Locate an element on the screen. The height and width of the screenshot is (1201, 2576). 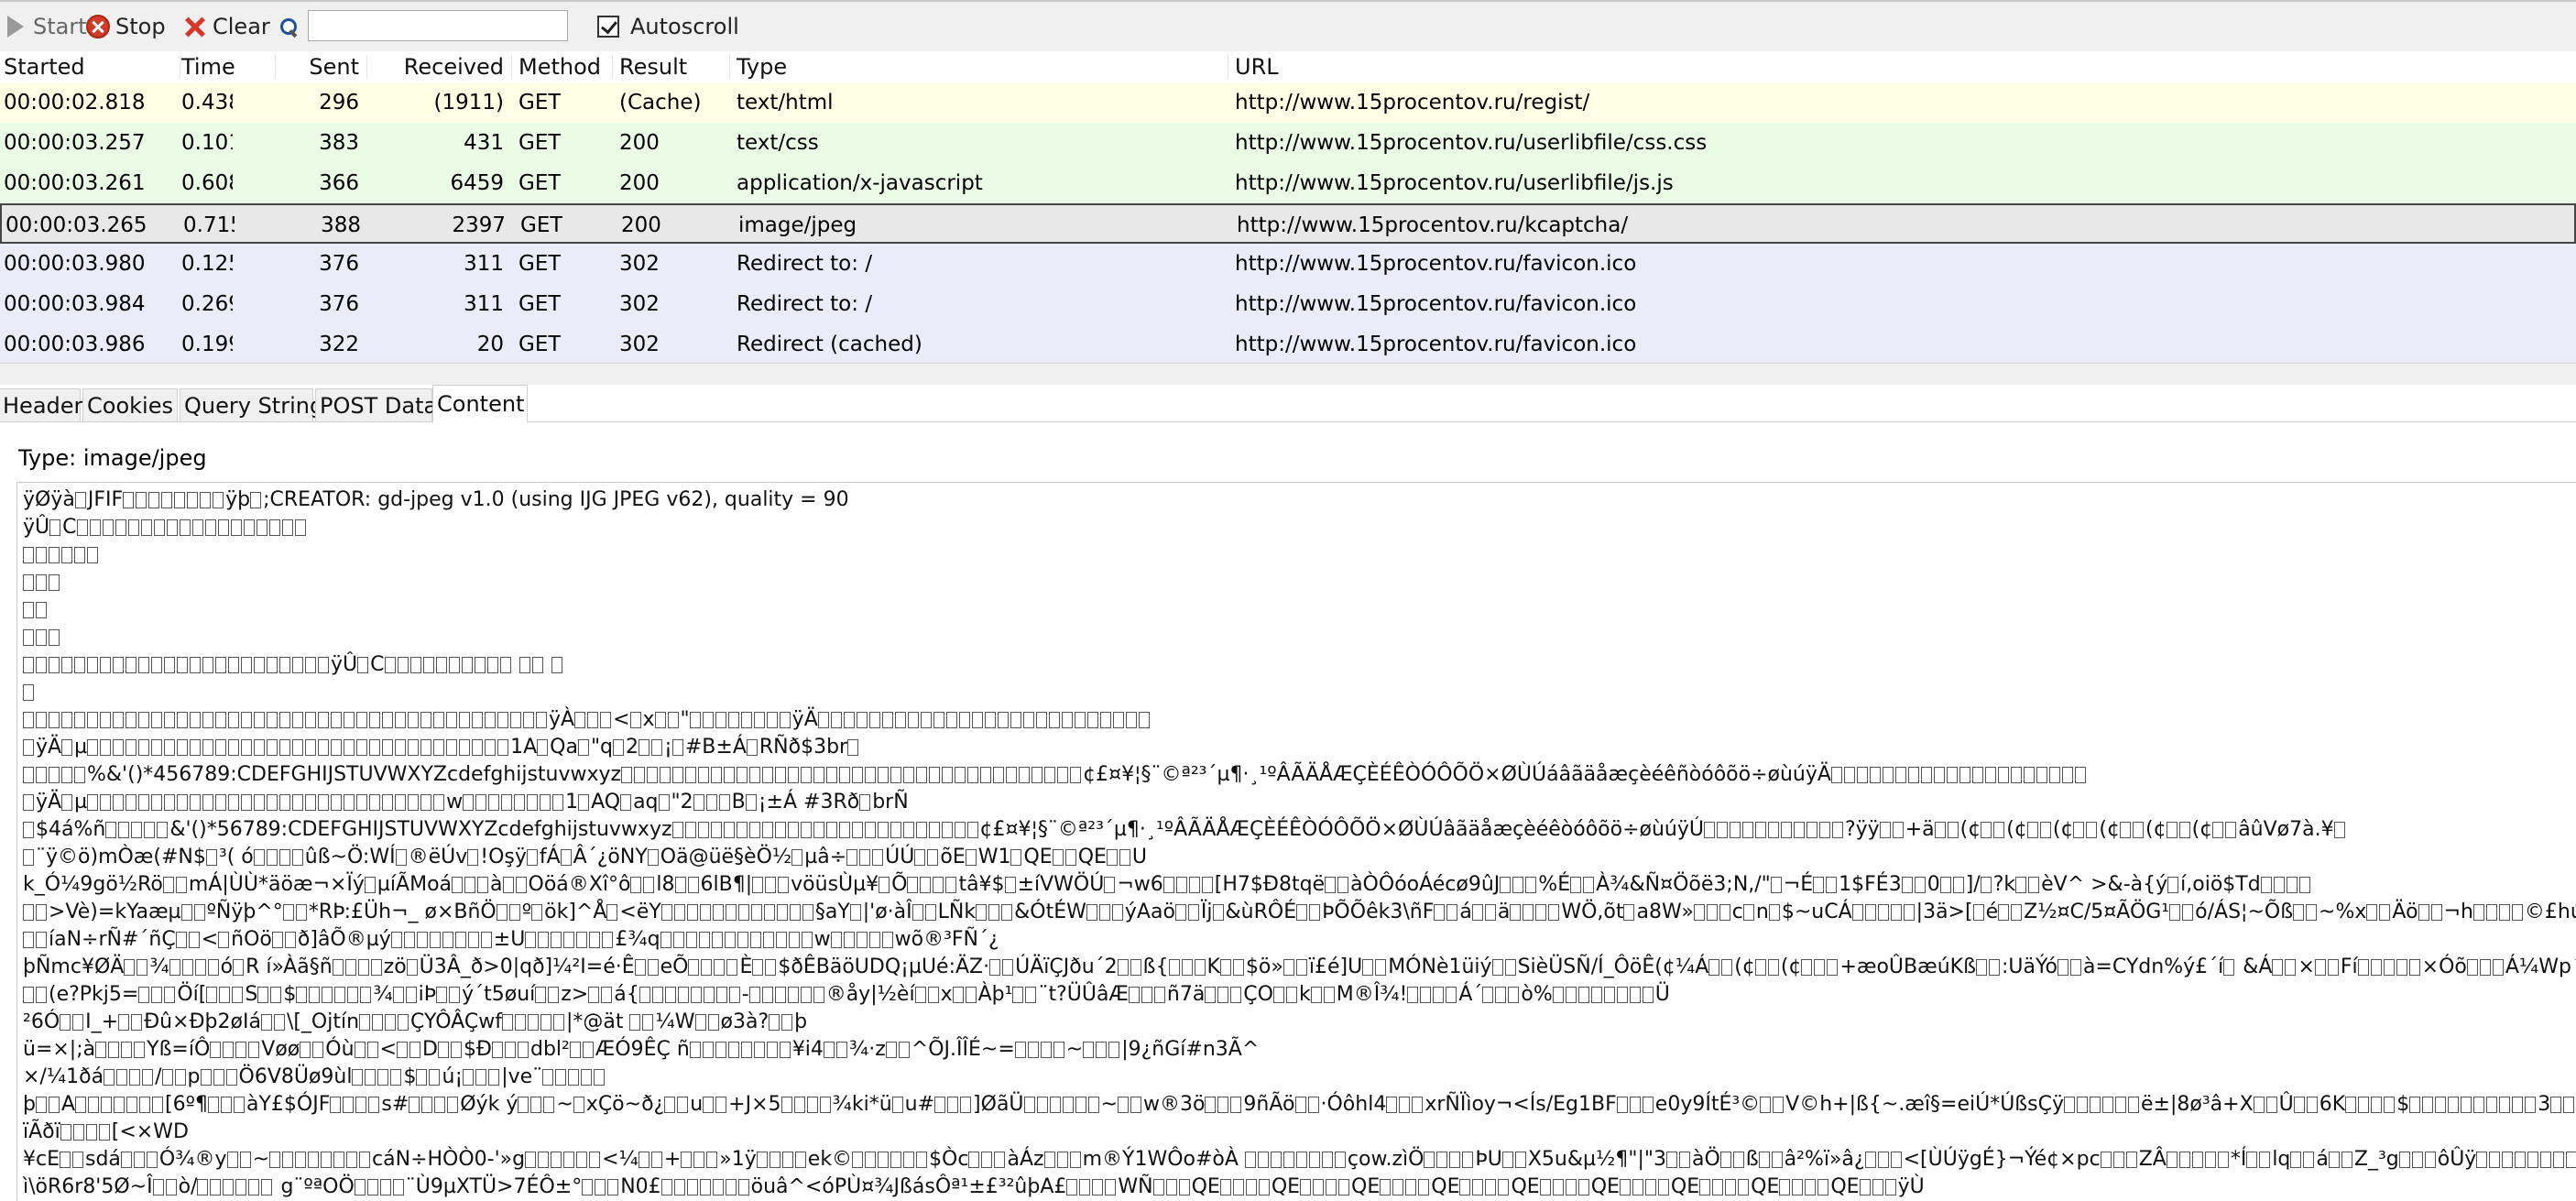
tab-headers: Headers is located at coordinates (47, 404).